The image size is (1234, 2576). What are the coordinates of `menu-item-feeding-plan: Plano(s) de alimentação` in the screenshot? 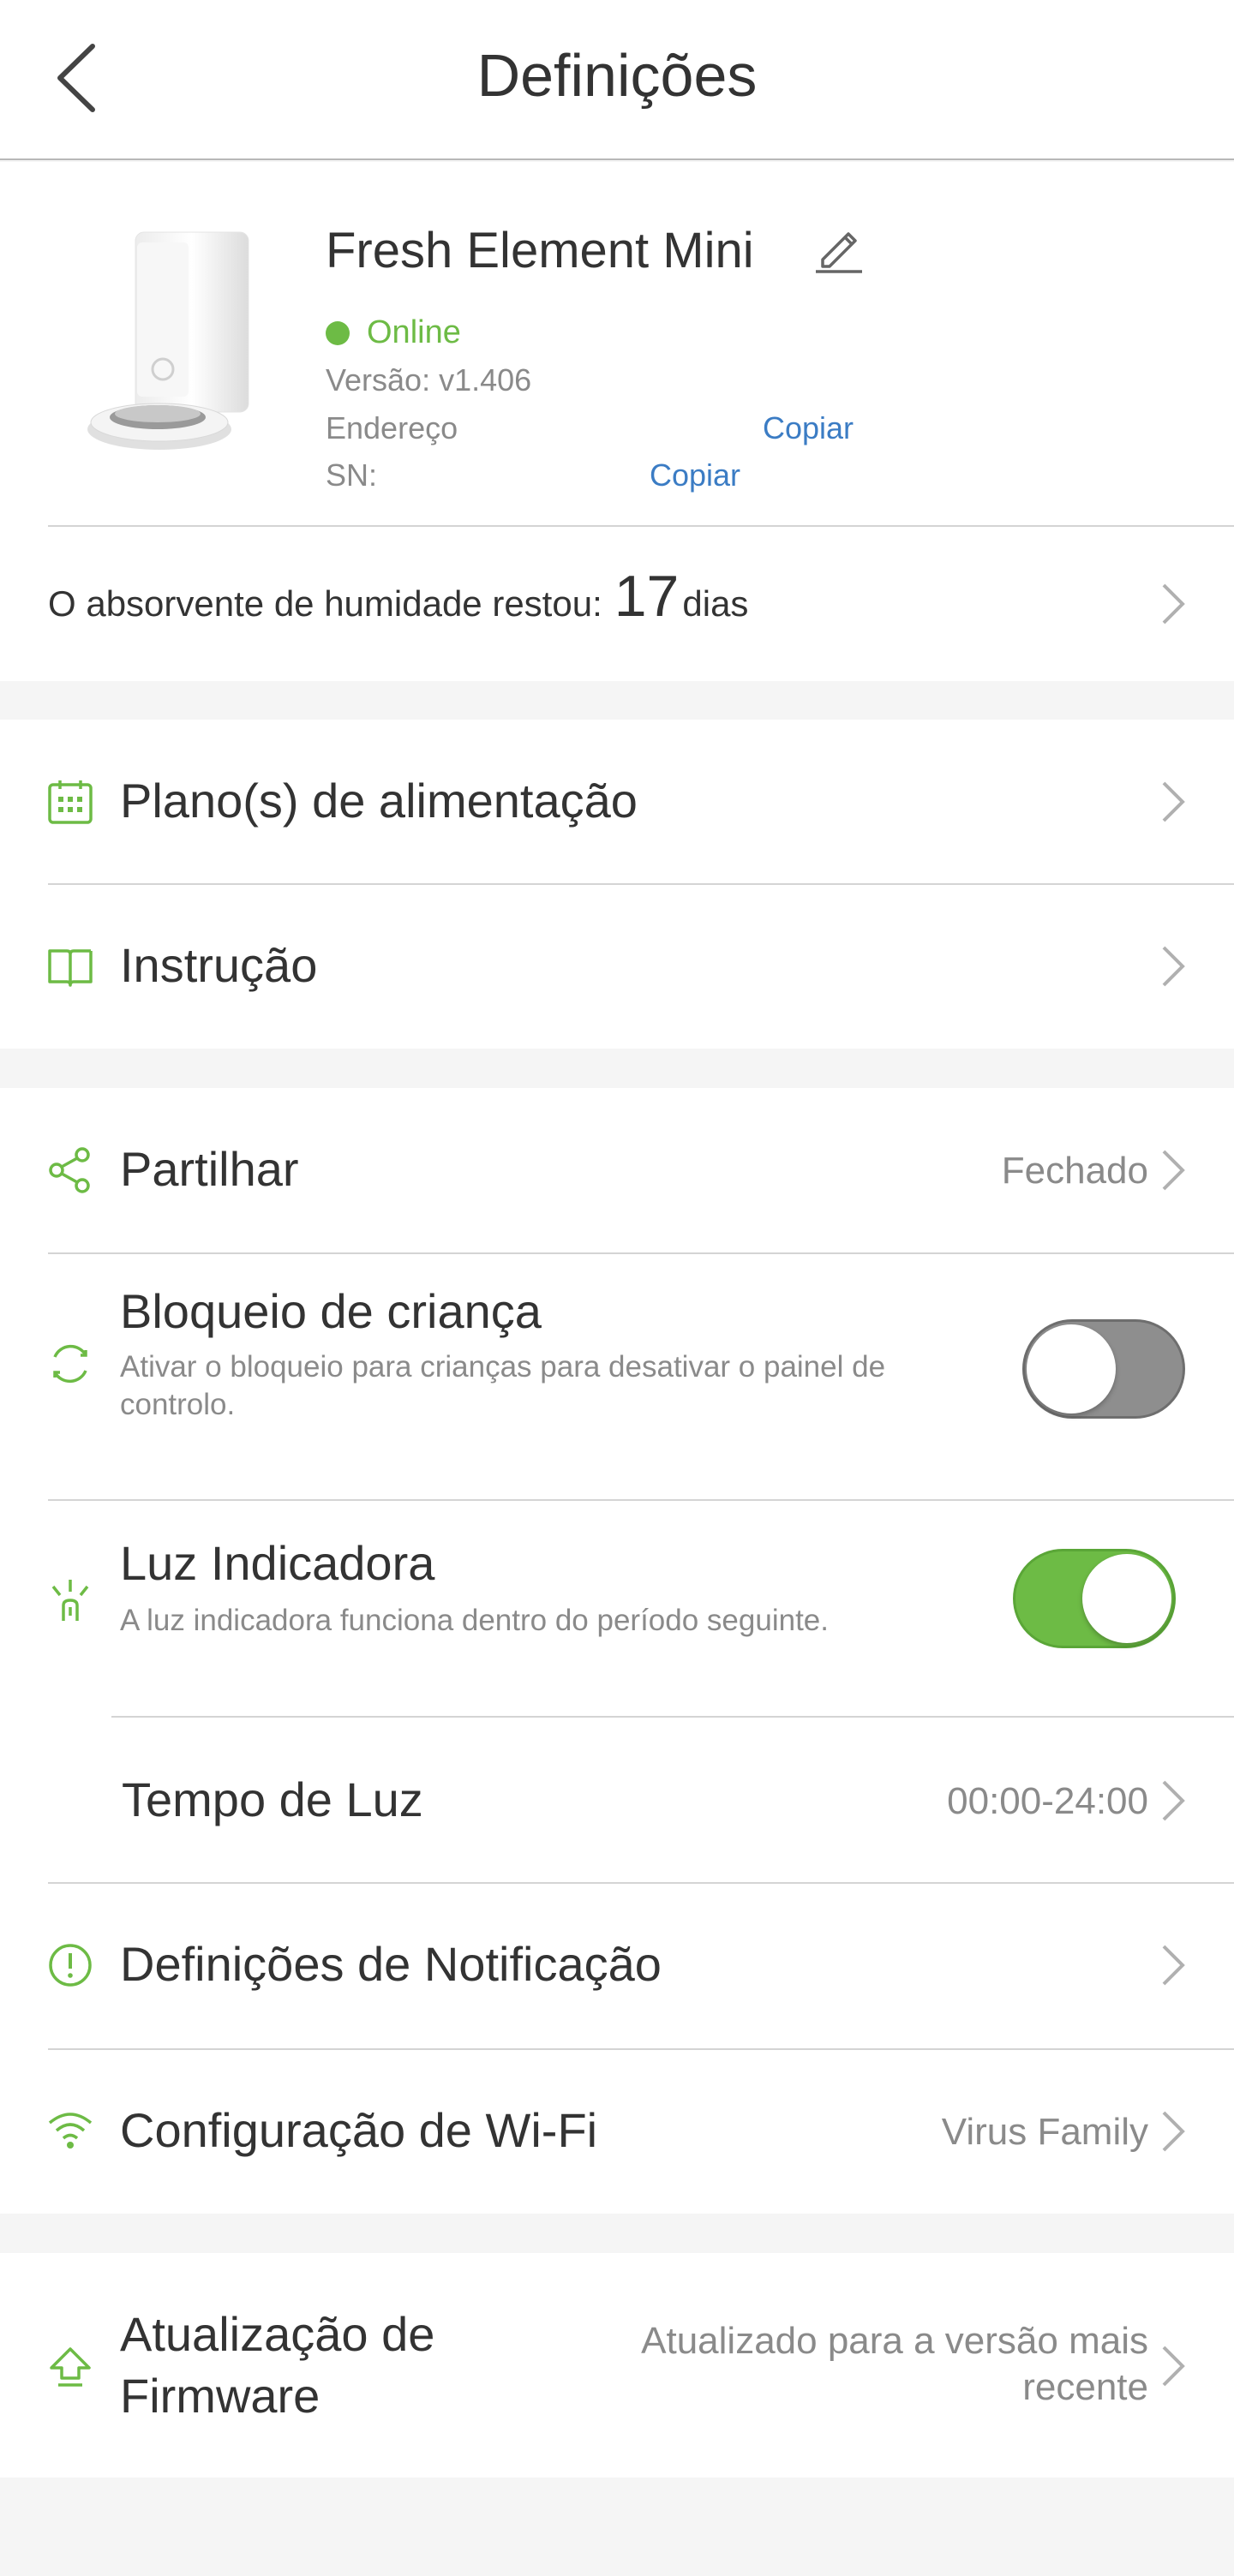 It's located at (617, 802).